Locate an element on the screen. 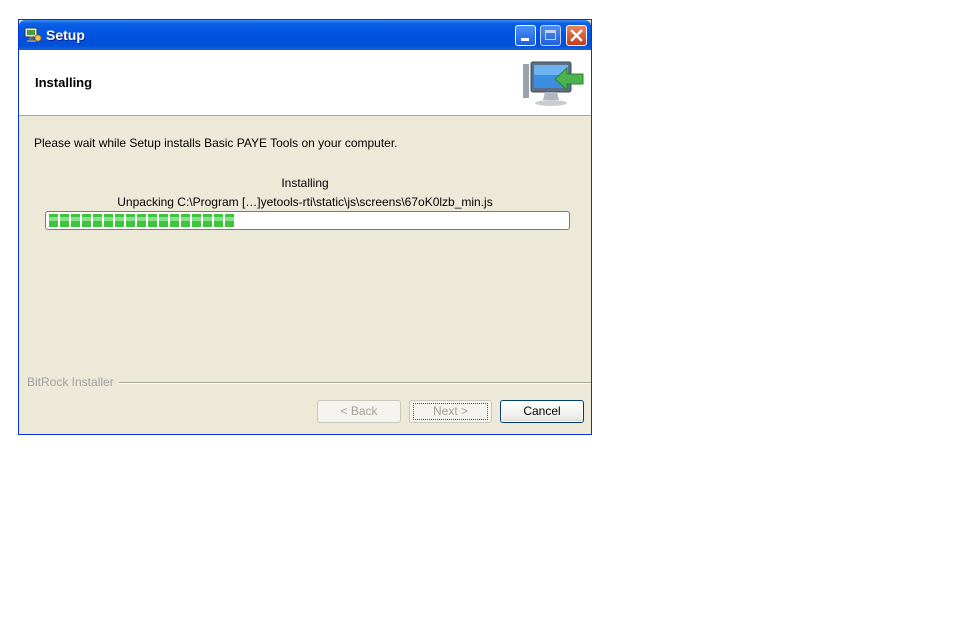 This screenshot has height=640, width=960. title-bar: Setup is located at coordinates (305, 35).